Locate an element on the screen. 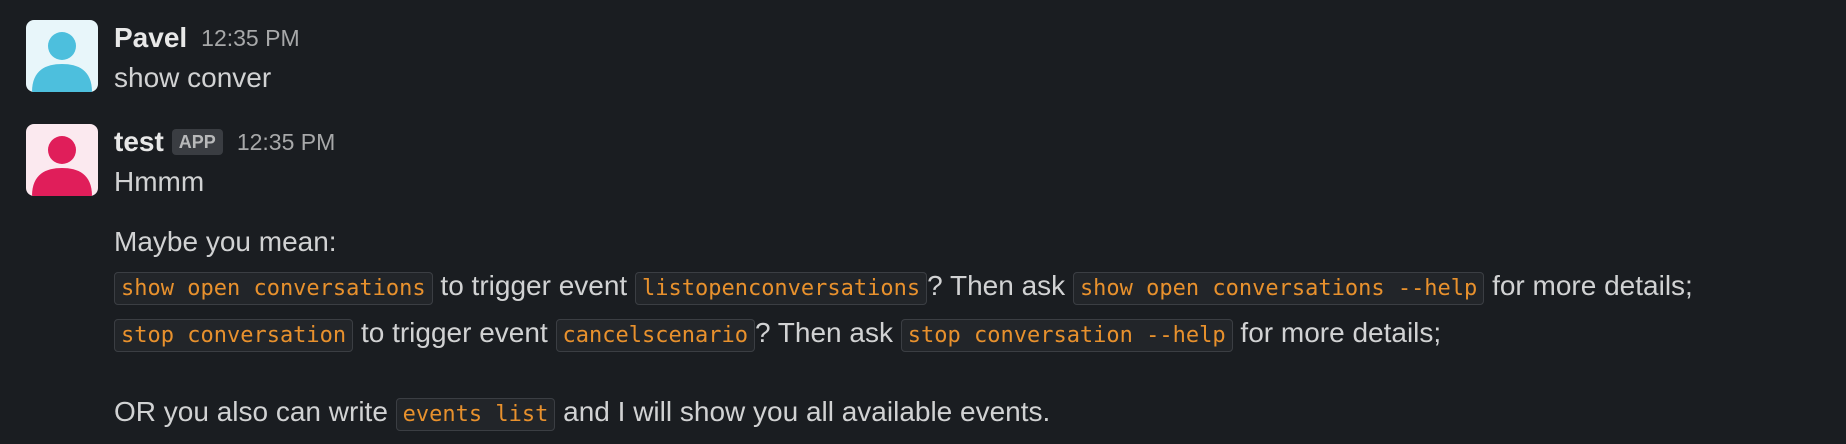  footer-before-text: OR you also can write is located at coordinates (255, 411).